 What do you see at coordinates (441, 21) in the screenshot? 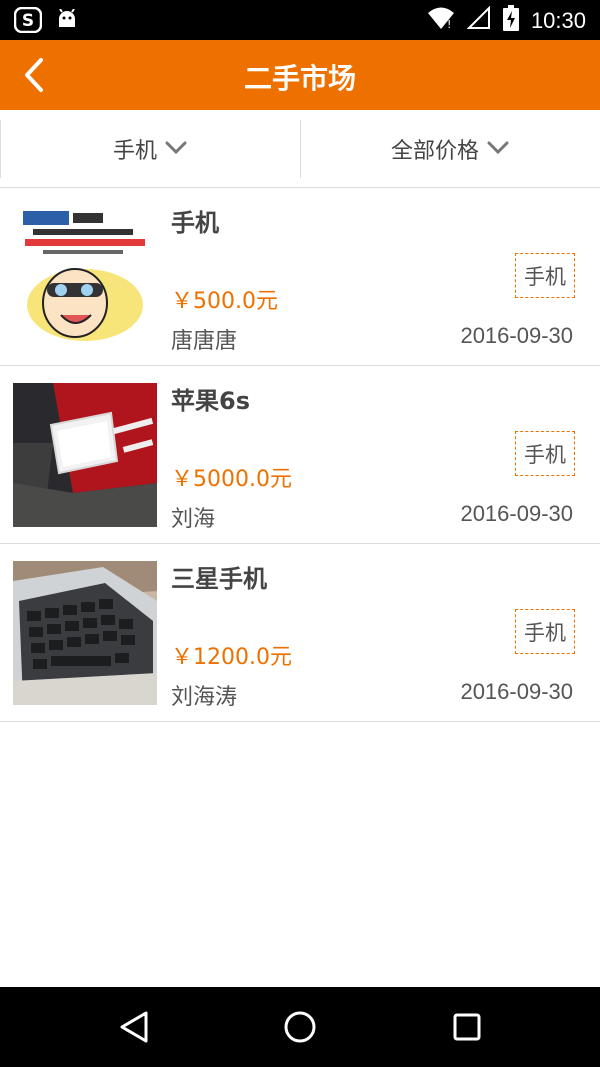
I see `wifi-icon: !` at bounding box center [441, 21].